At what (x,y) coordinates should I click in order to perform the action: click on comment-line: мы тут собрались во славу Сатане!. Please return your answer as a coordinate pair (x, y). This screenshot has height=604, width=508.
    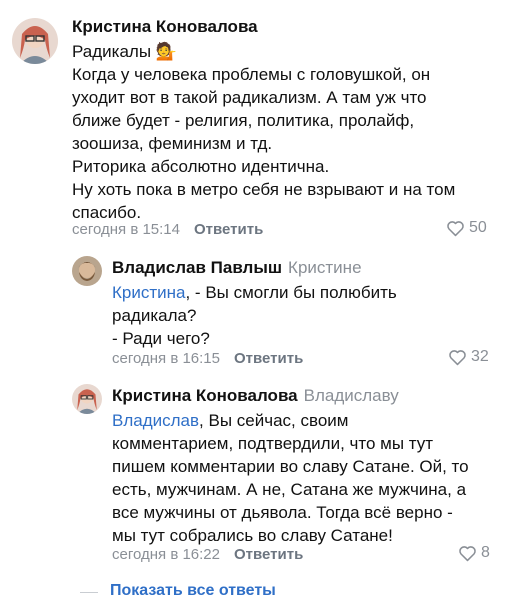
    Looking at the image, I should click on (252, 535).